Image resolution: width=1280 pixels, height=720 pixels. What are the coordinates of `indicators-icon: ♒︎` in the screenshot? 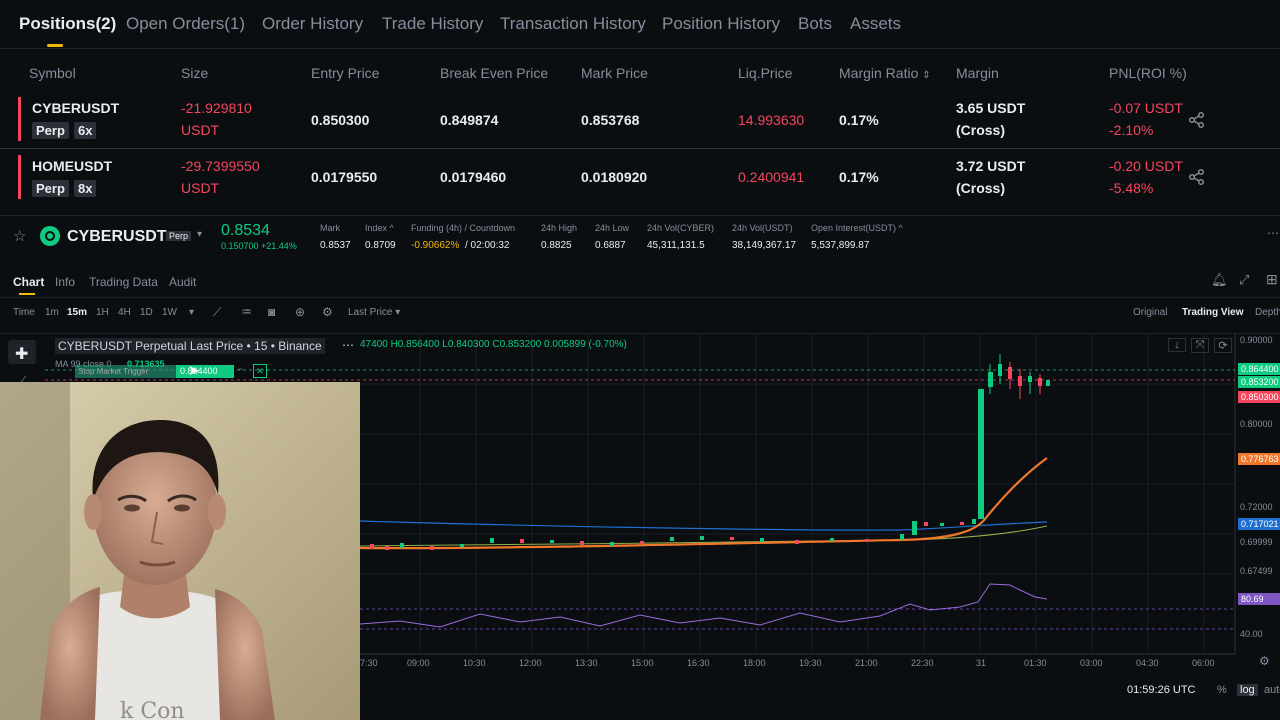 It's located at (246, 312).